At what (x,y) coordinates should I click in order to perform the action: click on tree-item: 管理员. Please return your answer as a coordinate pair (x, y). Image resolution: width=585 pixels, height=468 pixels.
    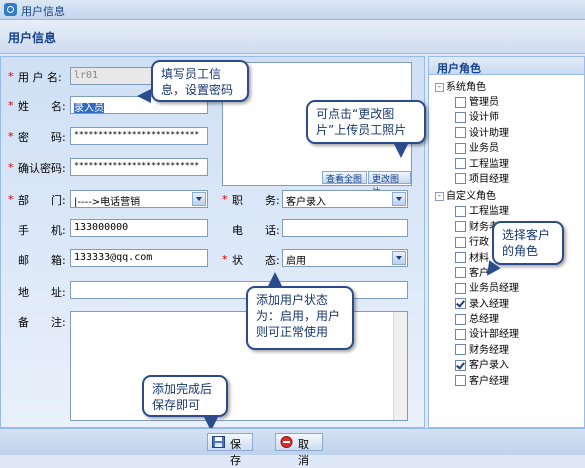
    Looking at the image, I should click on (509, 100).